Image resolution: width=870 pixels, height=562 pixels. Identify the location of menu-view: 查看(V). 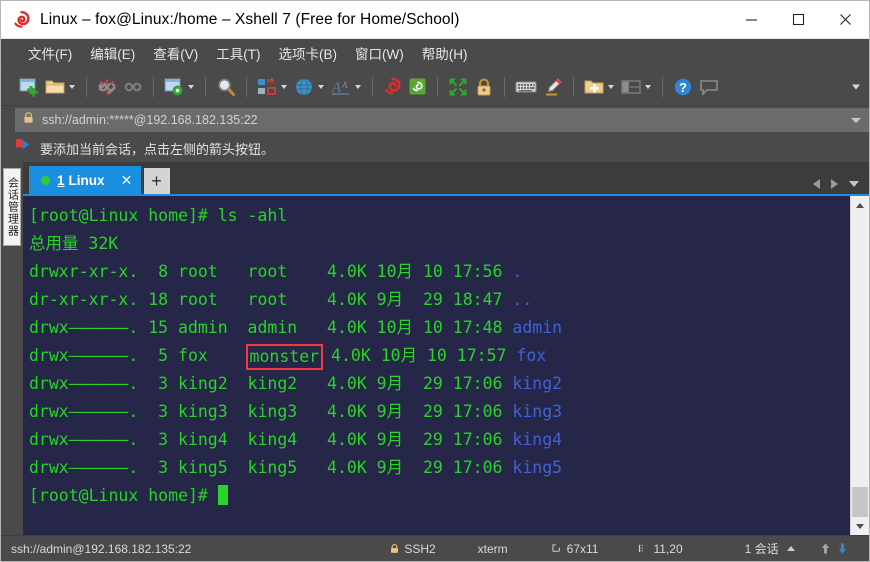
(175, 53).